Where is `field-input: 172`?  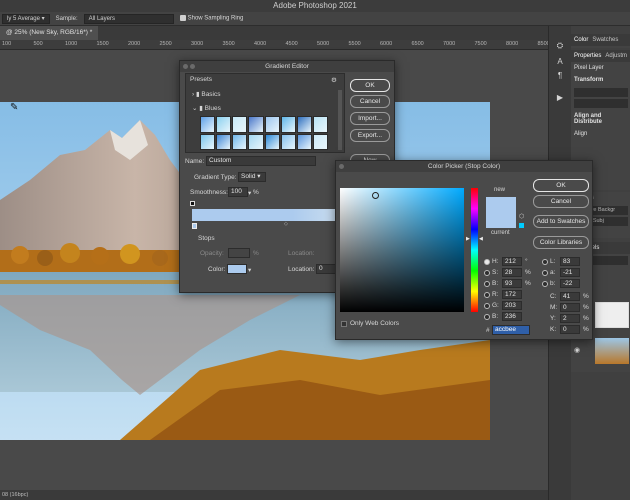
field-input: 172 is located at coordinates (512, 294).